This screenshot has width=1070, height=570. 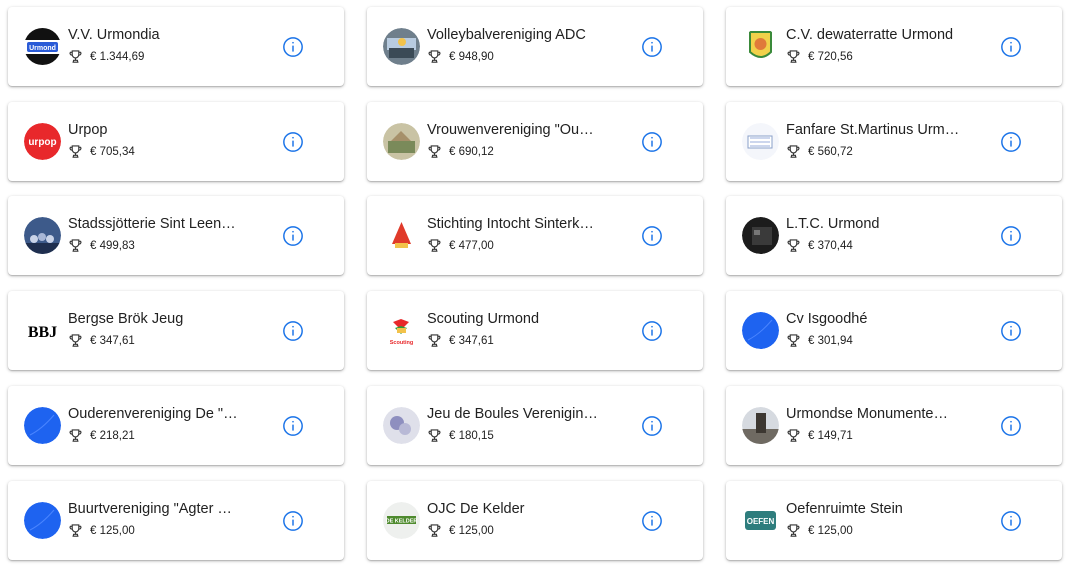 I want to click on club-name: Volleybalvereniging ADC, so click(x=506, y=35).